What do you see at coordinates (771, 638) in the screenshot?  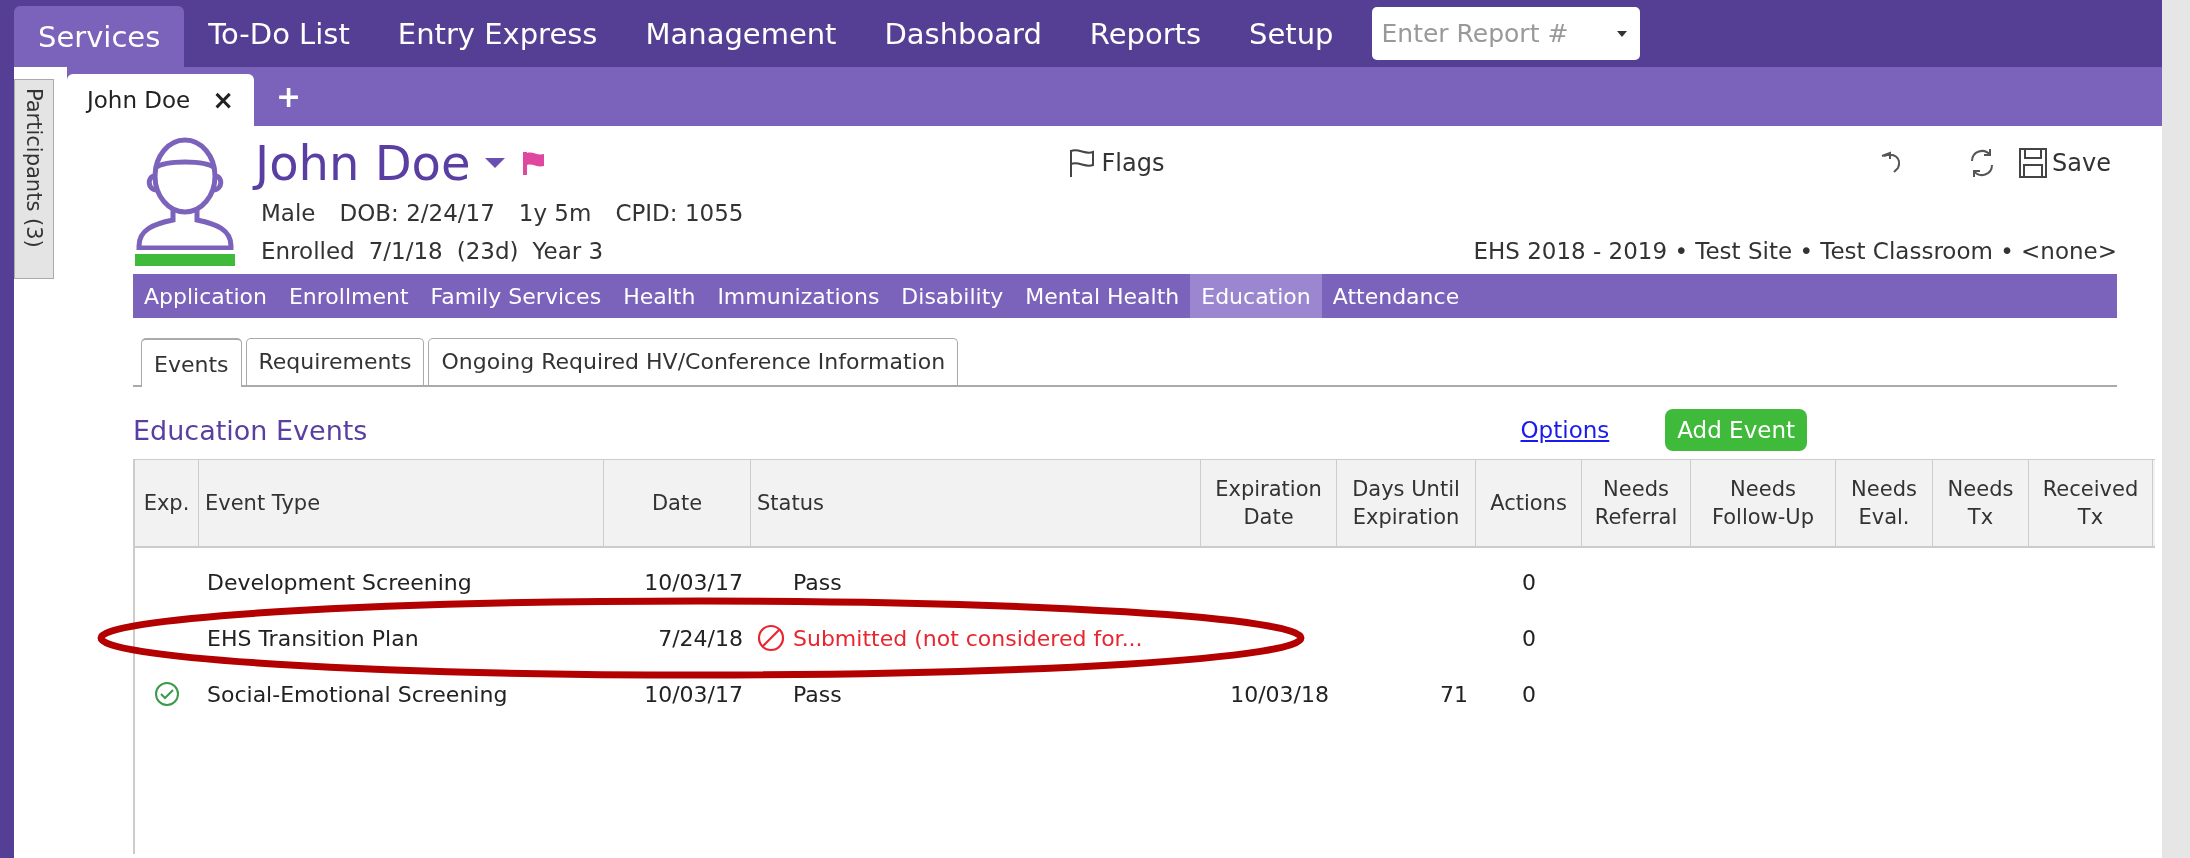 I see `prohibited-icon` at bounding box center [771, 638].